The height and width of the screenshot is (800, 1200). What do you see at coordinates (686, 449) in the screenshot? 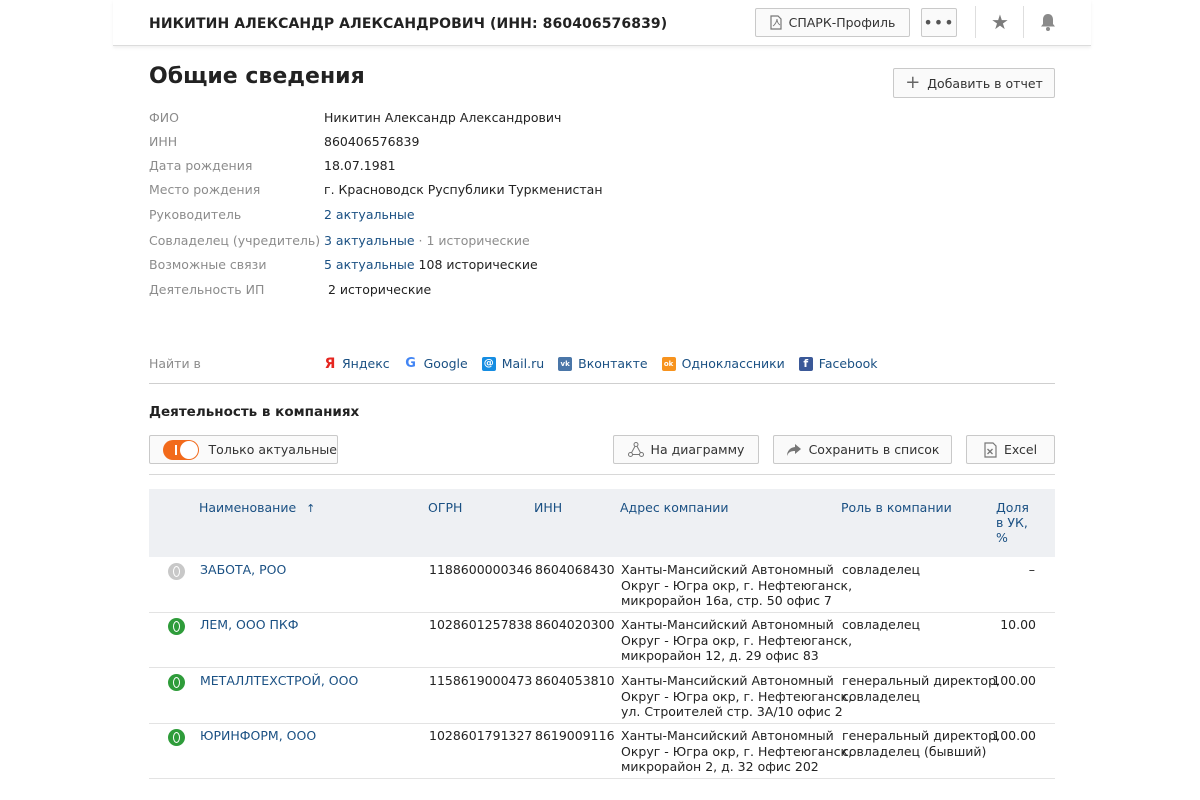
I see `to-diagram-button: На диаграмму` at bounding box center [686, 449].